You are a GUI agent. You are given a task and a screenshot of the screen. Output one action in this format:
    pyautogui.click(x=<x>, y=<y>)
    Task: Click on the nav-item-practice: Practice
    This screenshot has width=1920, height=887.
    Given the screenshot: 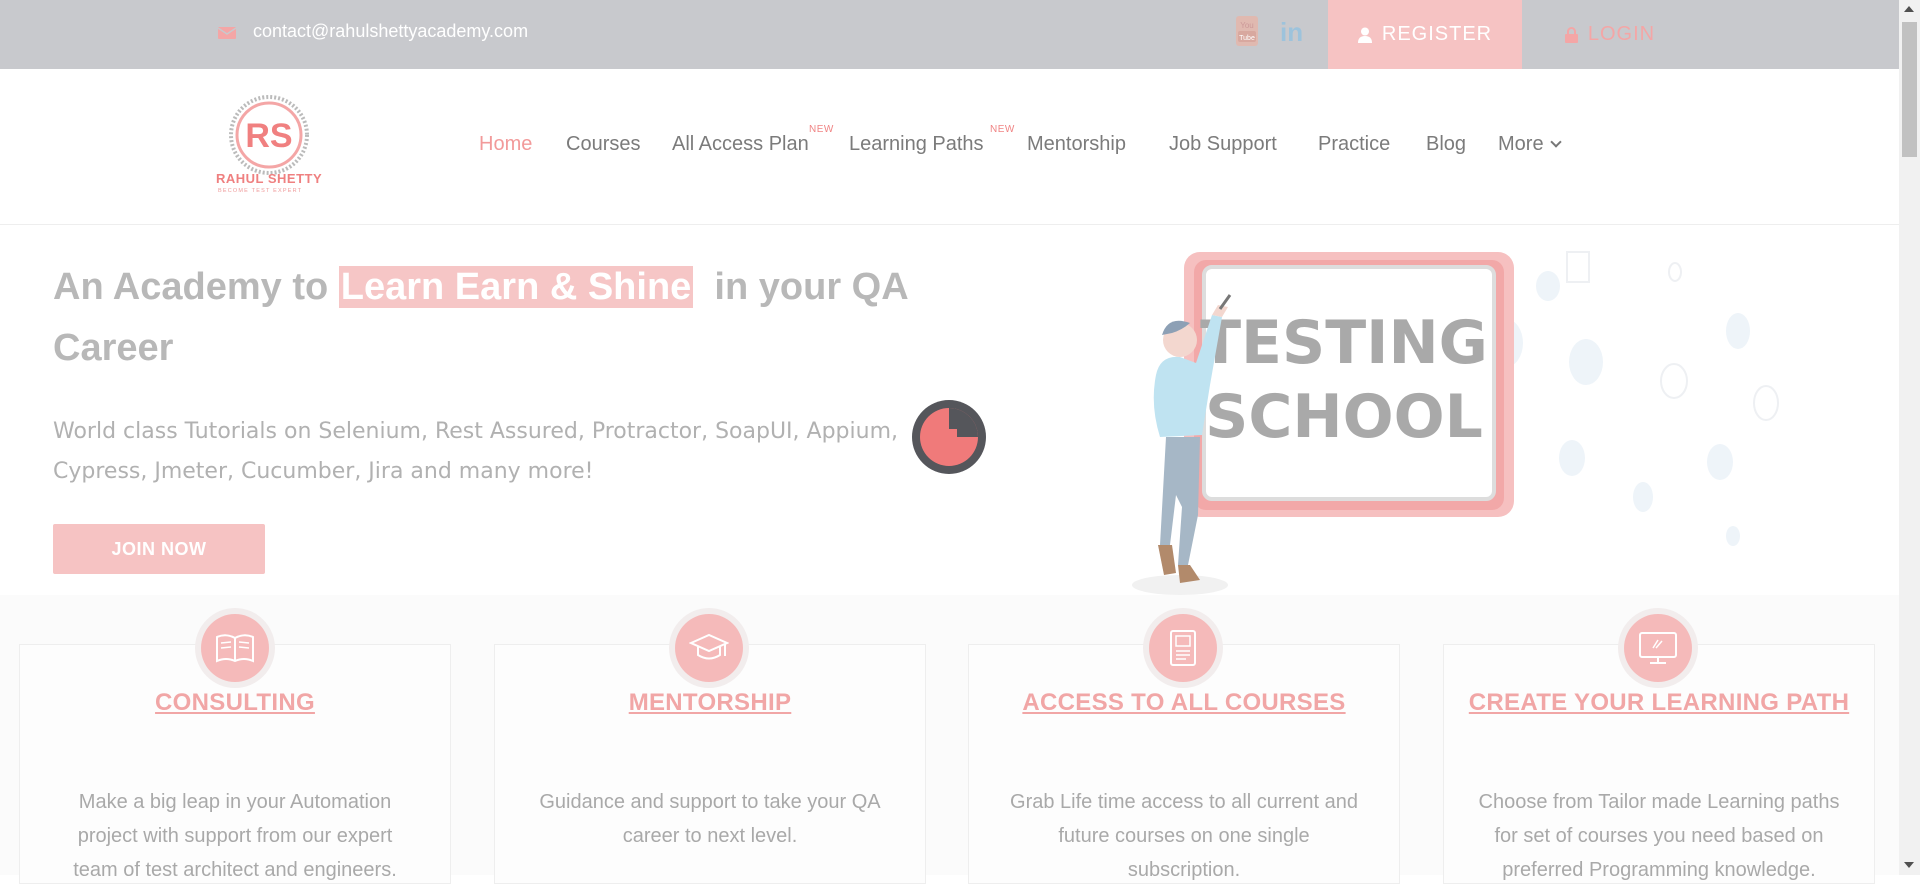 What is the action you would take?
    pyautogui.click(x=1354, y=144)
    